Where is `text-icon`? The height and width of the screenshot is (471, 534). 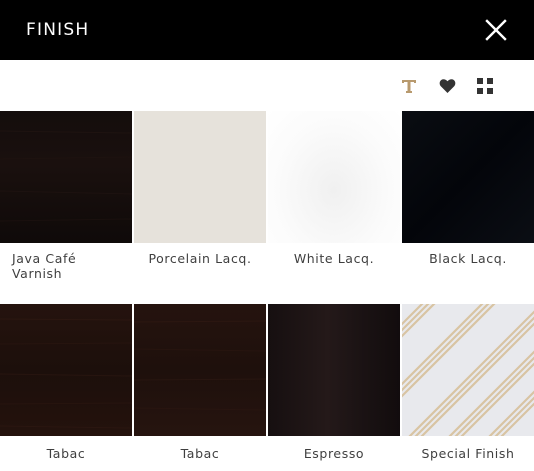 text-icon is located at coordinates (409, 86).